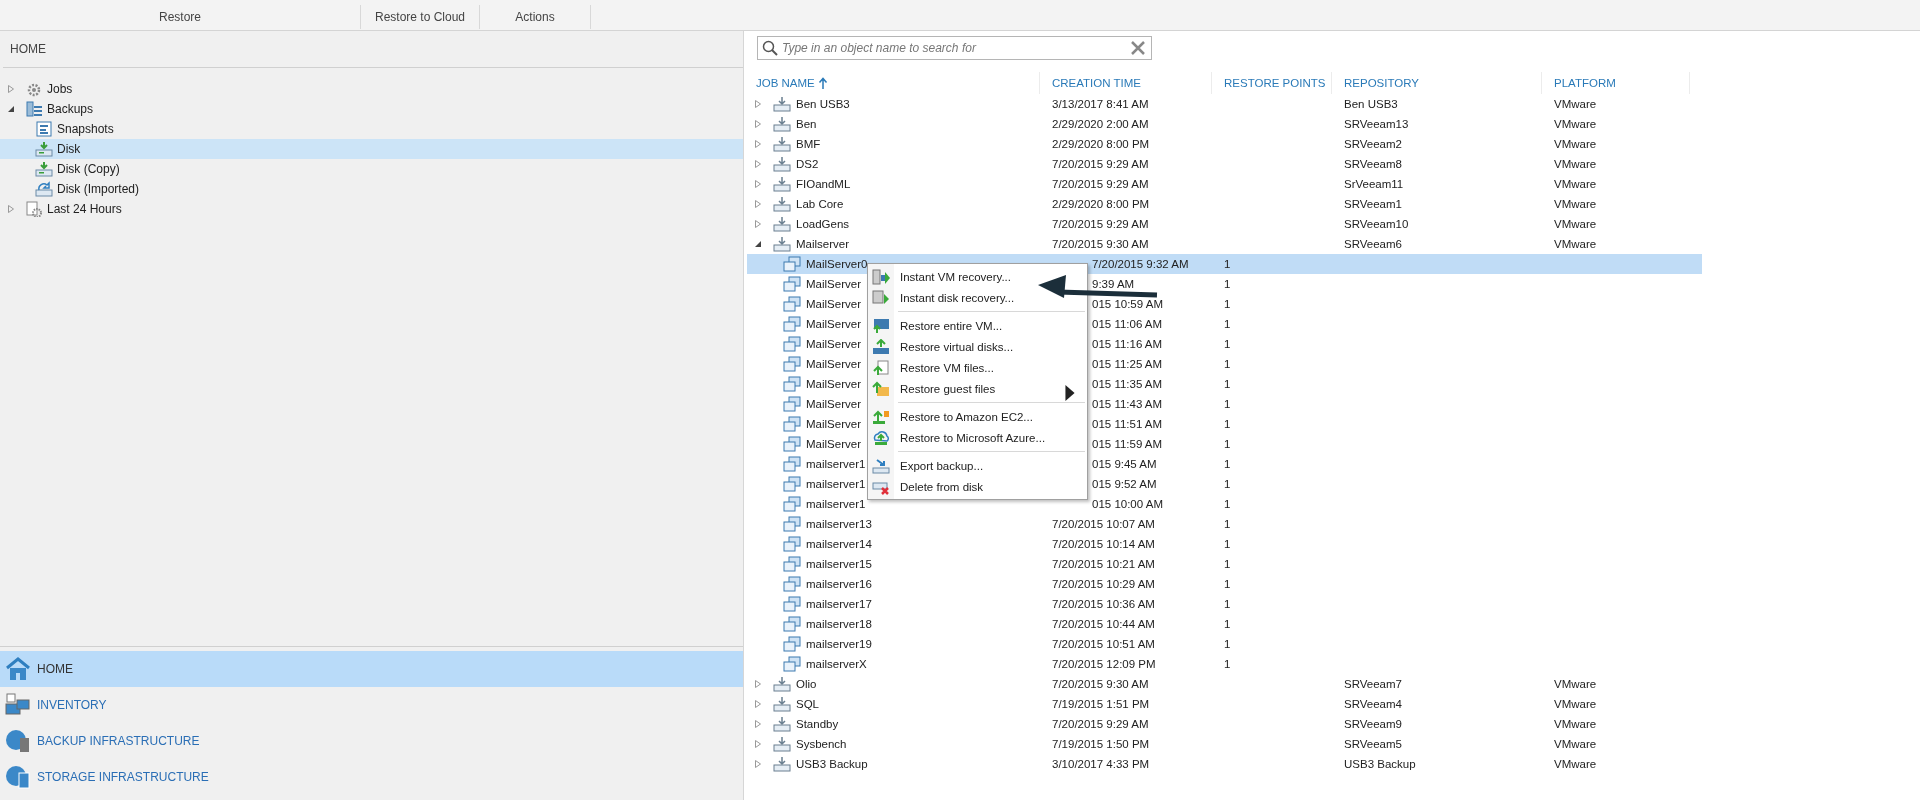 This screenshot has width=1920, height=800. Describe the element at coordinates (1138, 48) in the screenshot. I see `close-icon` at that location.